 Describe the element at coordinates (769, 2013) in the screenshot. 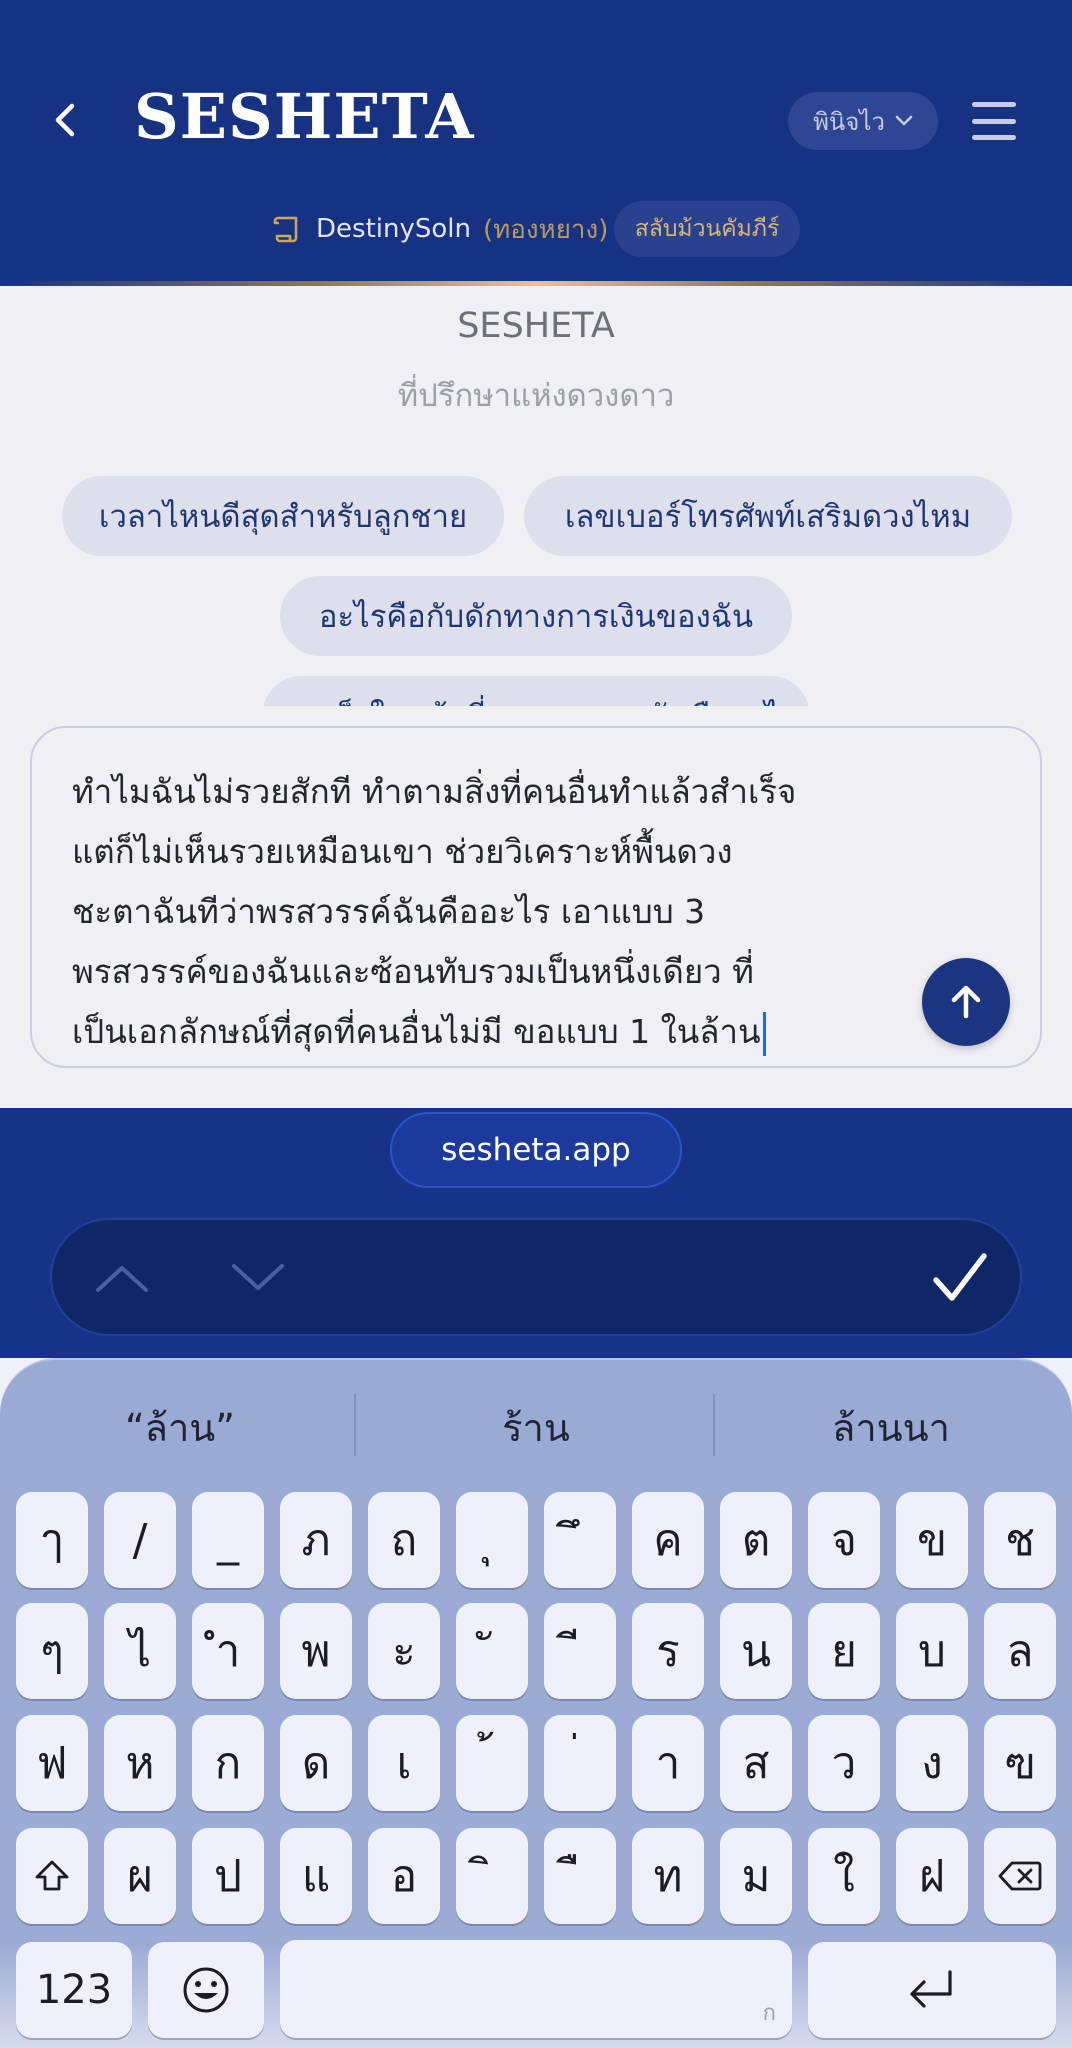

I see `space-key-hint: ก` at that location.